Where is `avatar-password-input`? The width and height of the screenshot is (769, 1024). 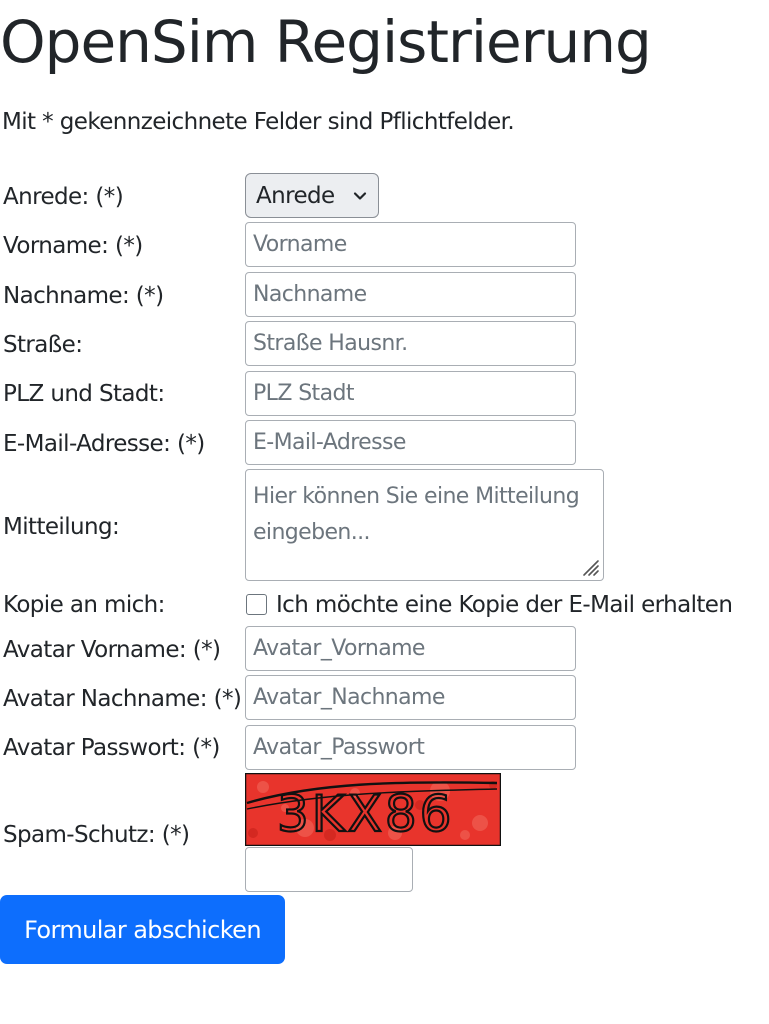
avatar-password-input is located at coordinates (410, 747).